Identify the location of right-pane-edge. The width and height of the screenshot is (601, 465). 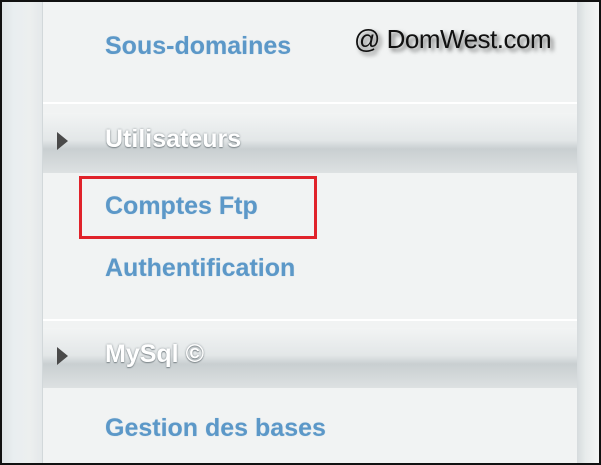
(588, 232).